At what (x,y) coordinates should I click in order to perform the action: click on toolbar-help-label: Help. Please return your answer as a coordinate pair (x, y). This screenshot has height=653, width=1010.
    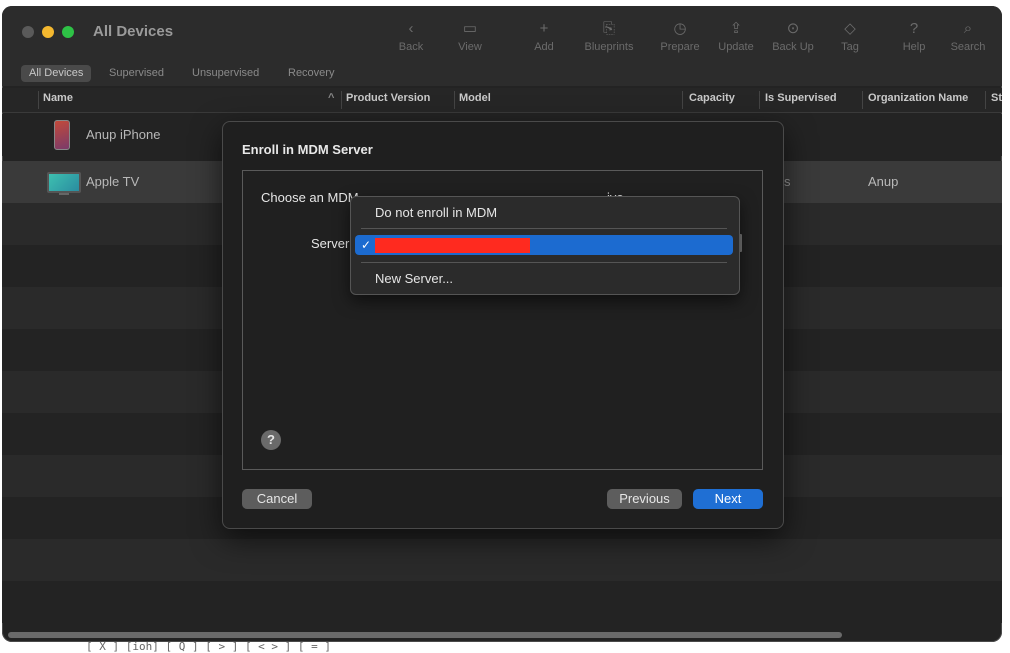
    Looking at the image, I should click on (914, 47).